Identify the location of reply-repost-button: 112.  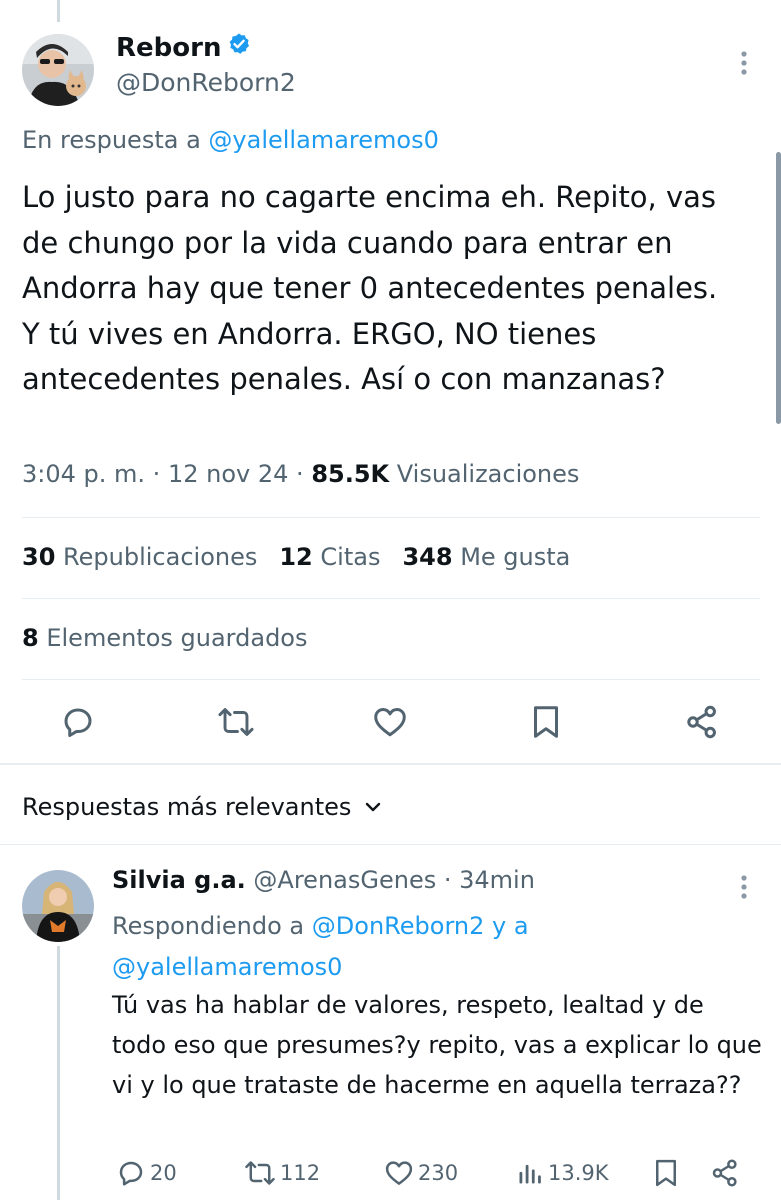
(282, 1173).